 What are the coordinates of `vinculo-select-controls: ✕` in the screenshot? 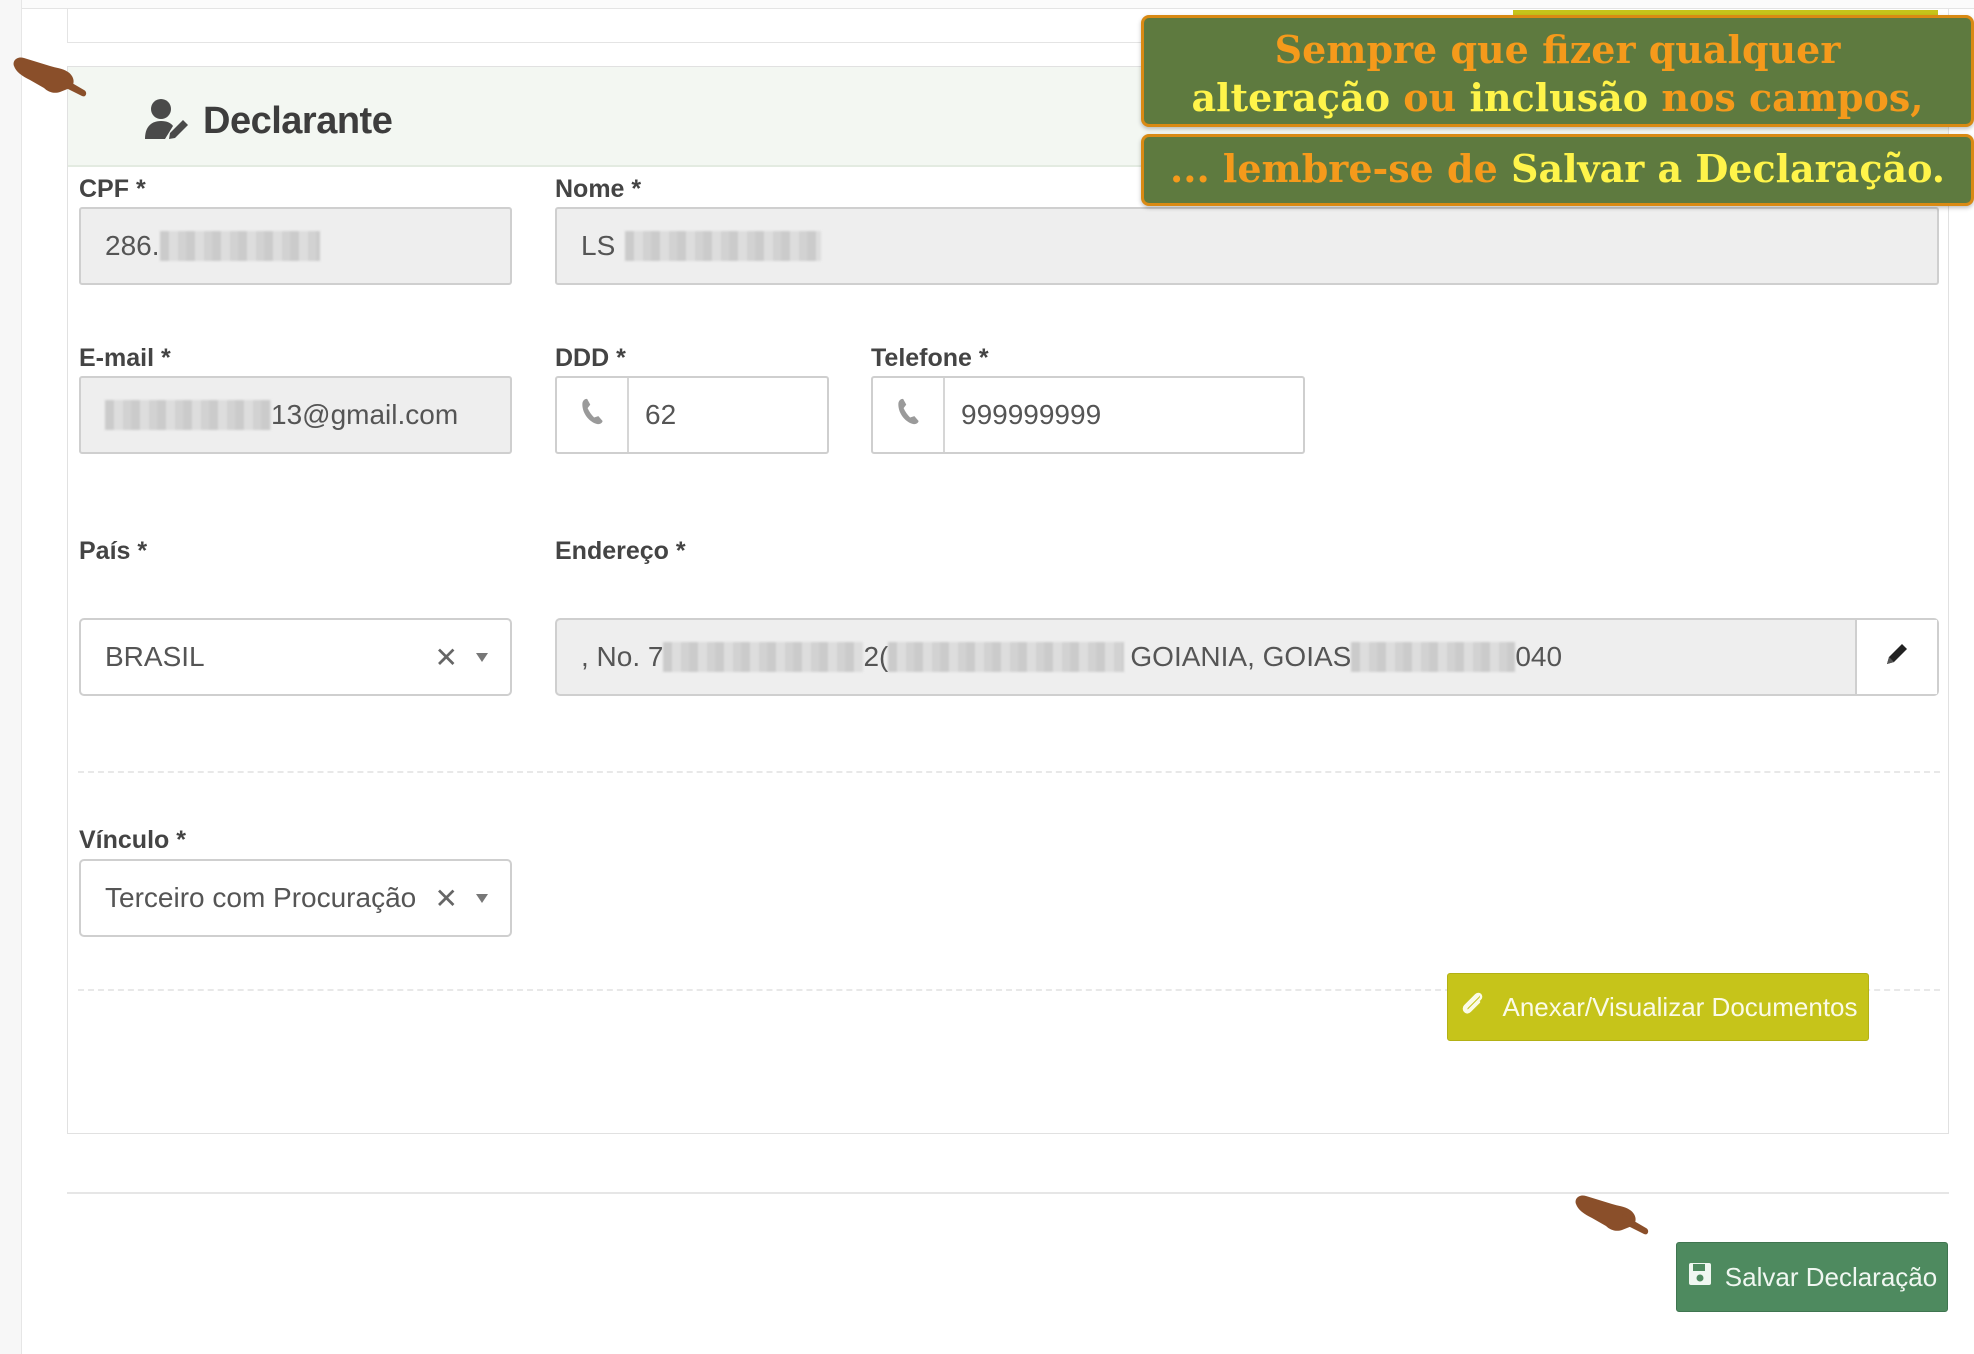 It's located at (461, 898).